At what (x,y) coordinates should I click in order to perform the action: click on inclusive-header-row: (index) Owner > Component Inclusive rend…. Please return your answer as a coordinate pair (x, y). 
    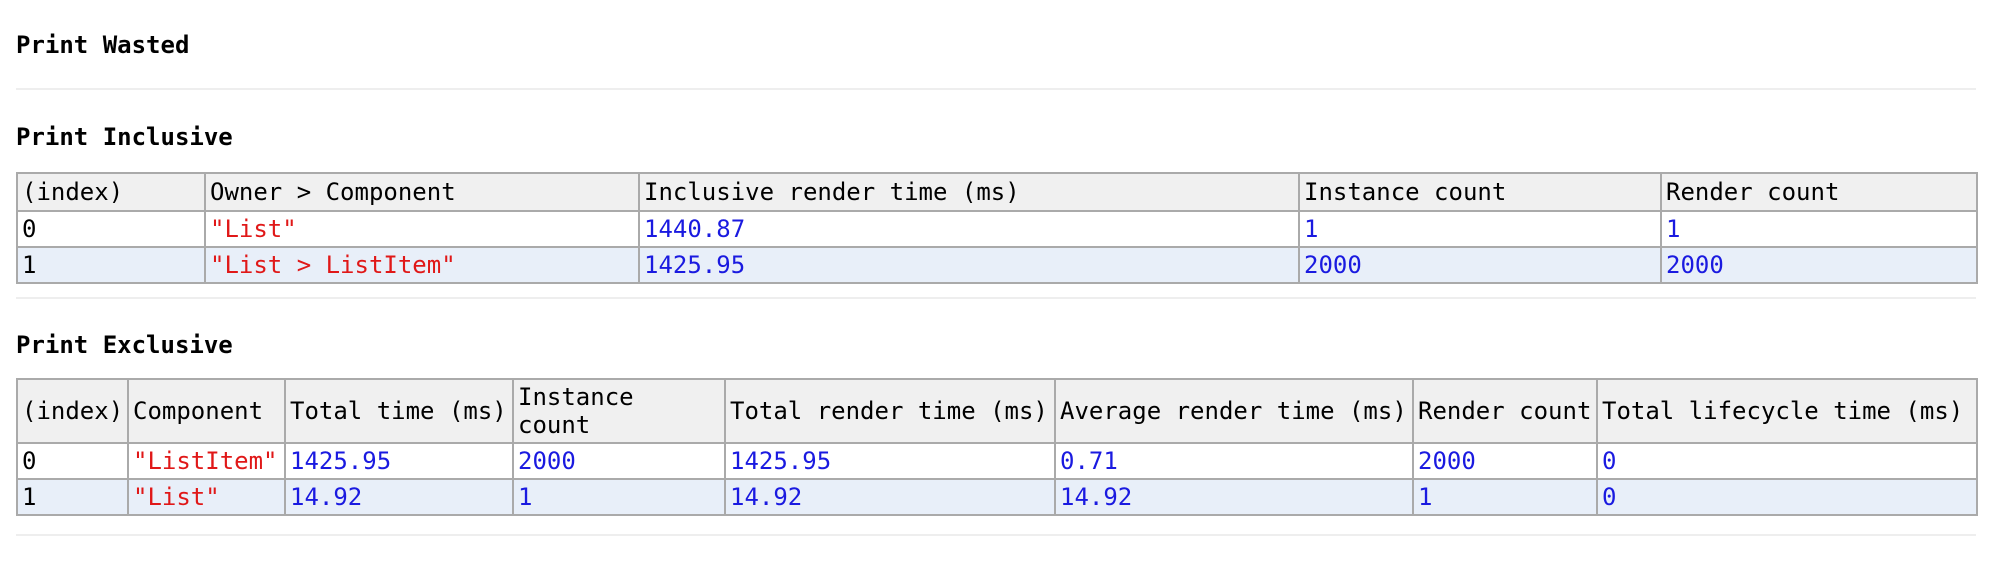
    Looking at the image, I should click on (997, 192).